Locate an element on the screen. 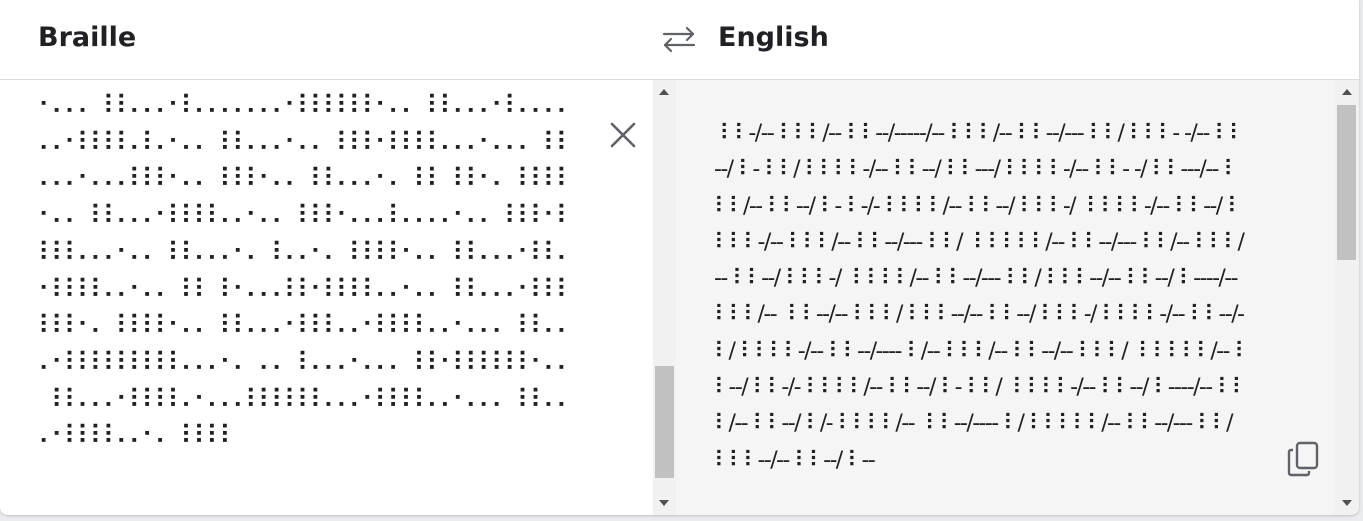 The image size is (1363, 521). clear-input-button is located at coordinates (623, 135).